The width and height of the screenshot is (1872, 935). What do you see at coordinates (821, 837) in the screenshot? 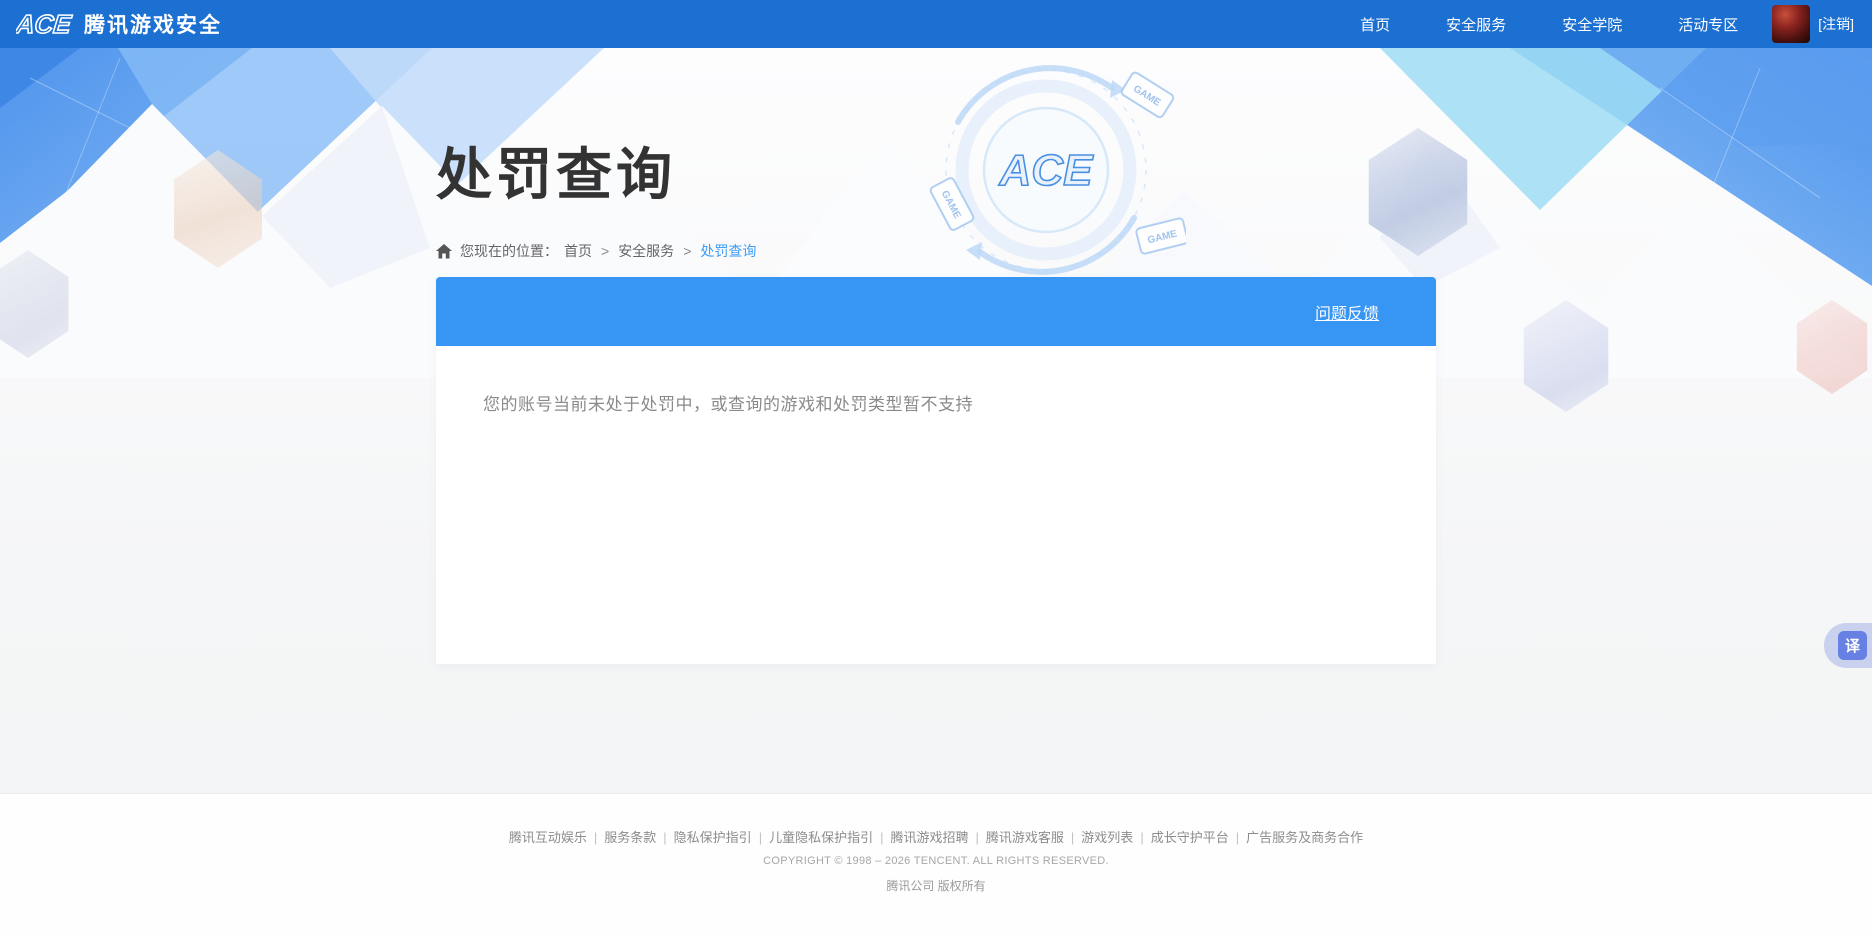
I see `footer-link-children-privacy: 儿童隐私保护指引` at bounding box center [821, 837].